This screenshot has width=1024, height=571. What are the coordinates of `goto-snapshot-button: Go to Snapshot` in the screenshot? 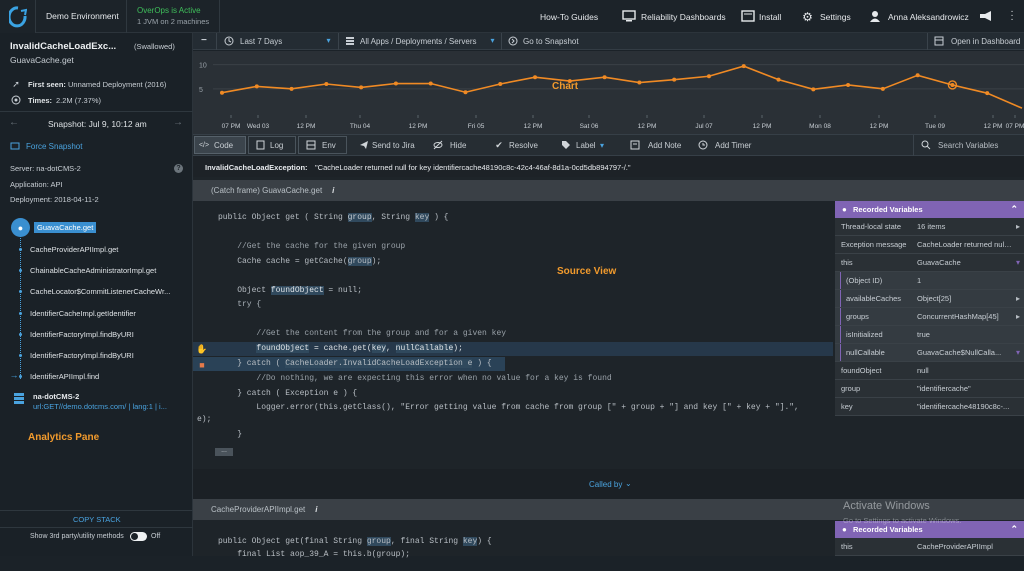 It's located at (551, 41).